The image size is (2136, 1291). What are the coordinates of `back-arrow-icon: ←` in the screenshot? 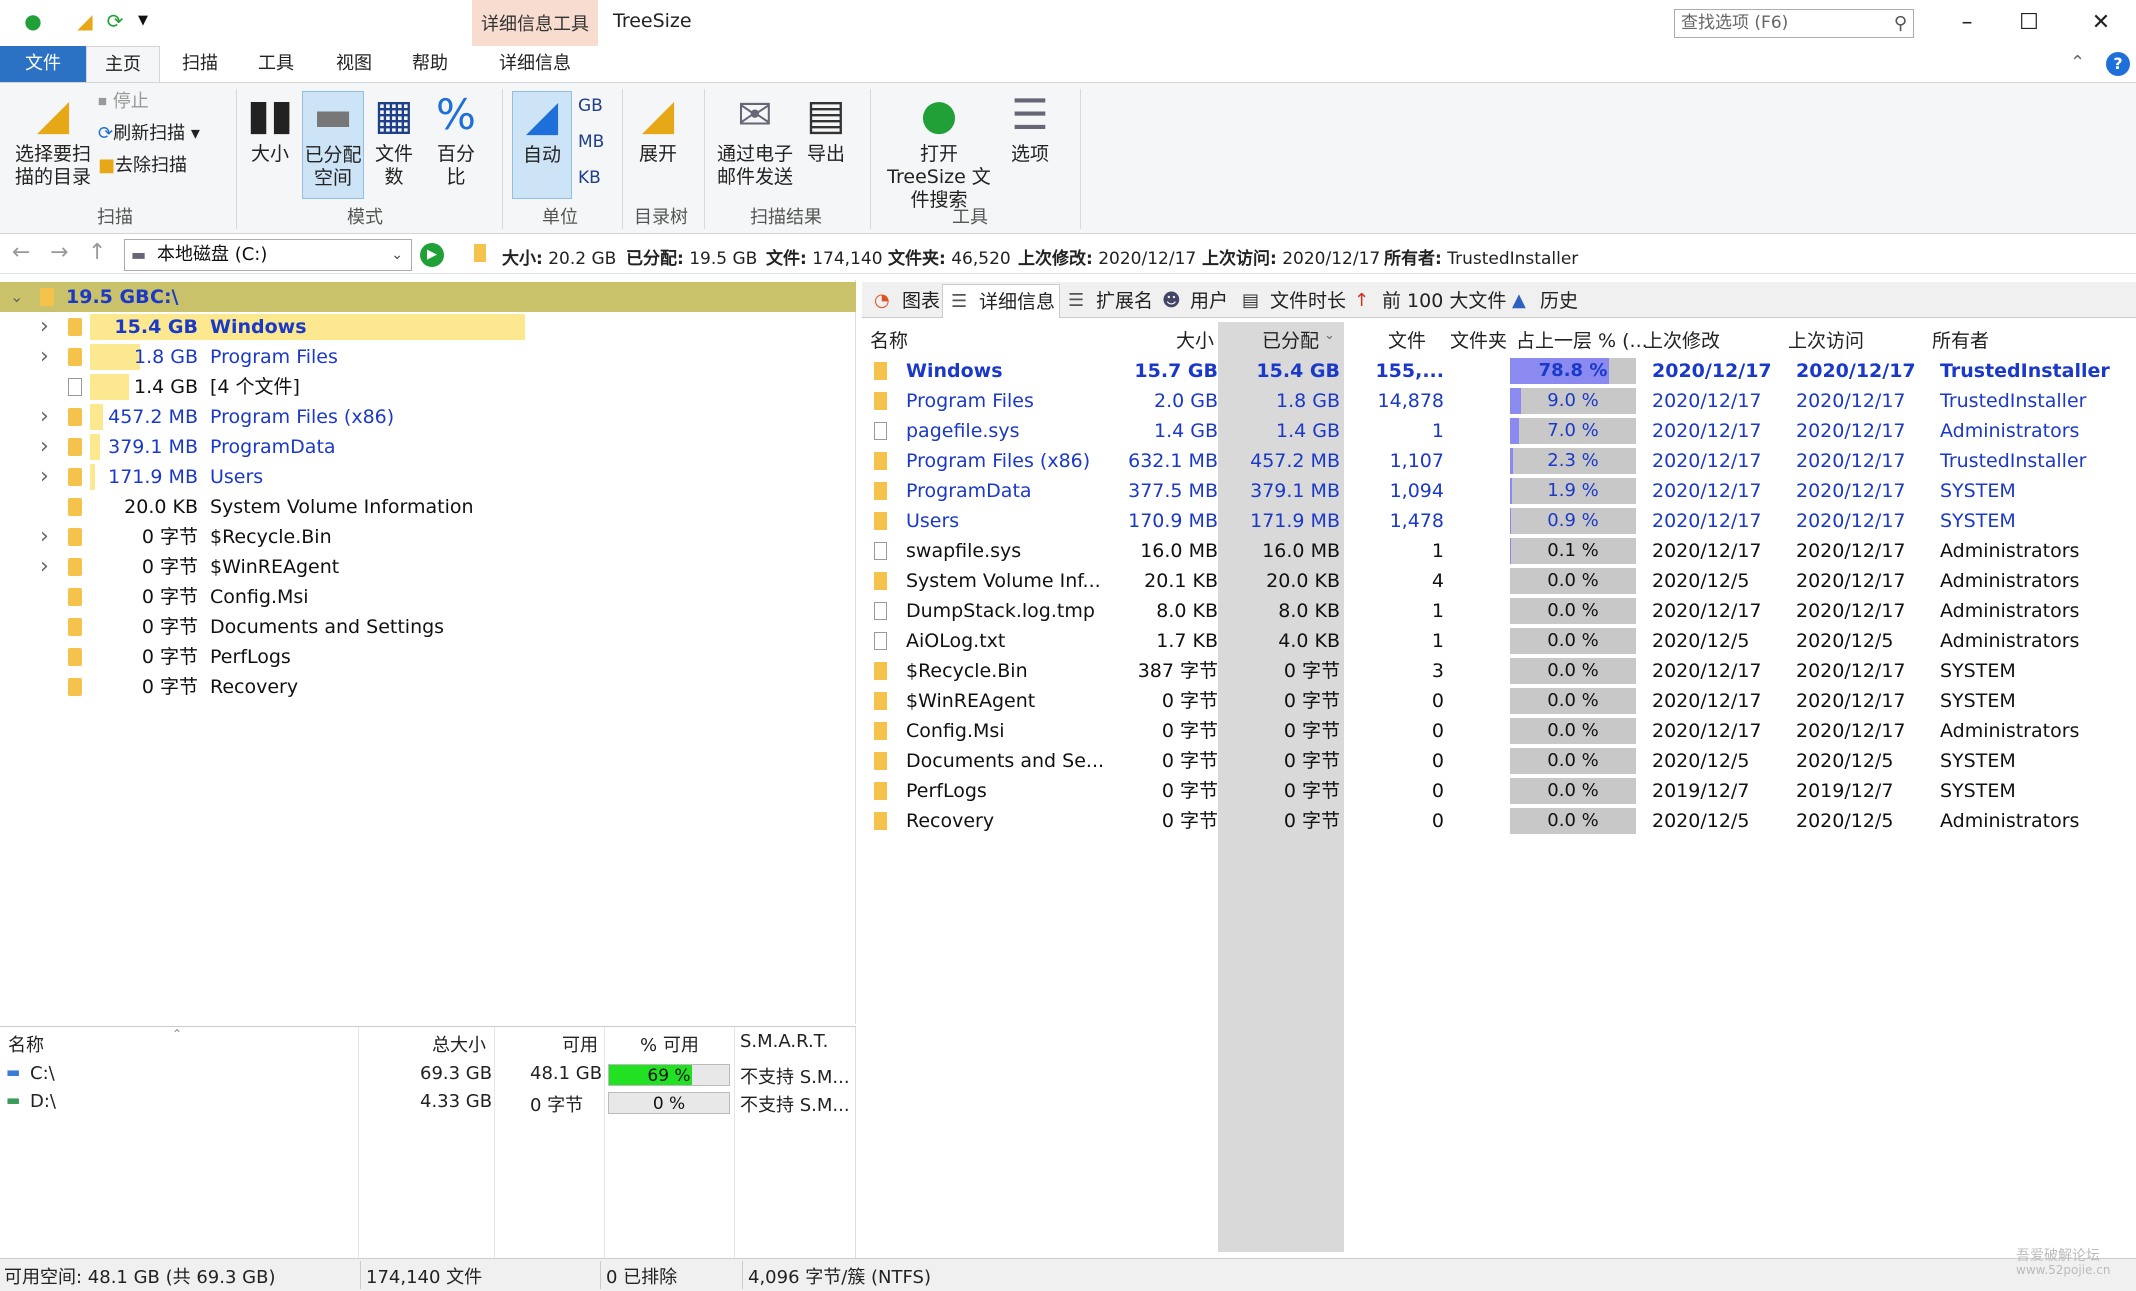 It's located at (21, 252).